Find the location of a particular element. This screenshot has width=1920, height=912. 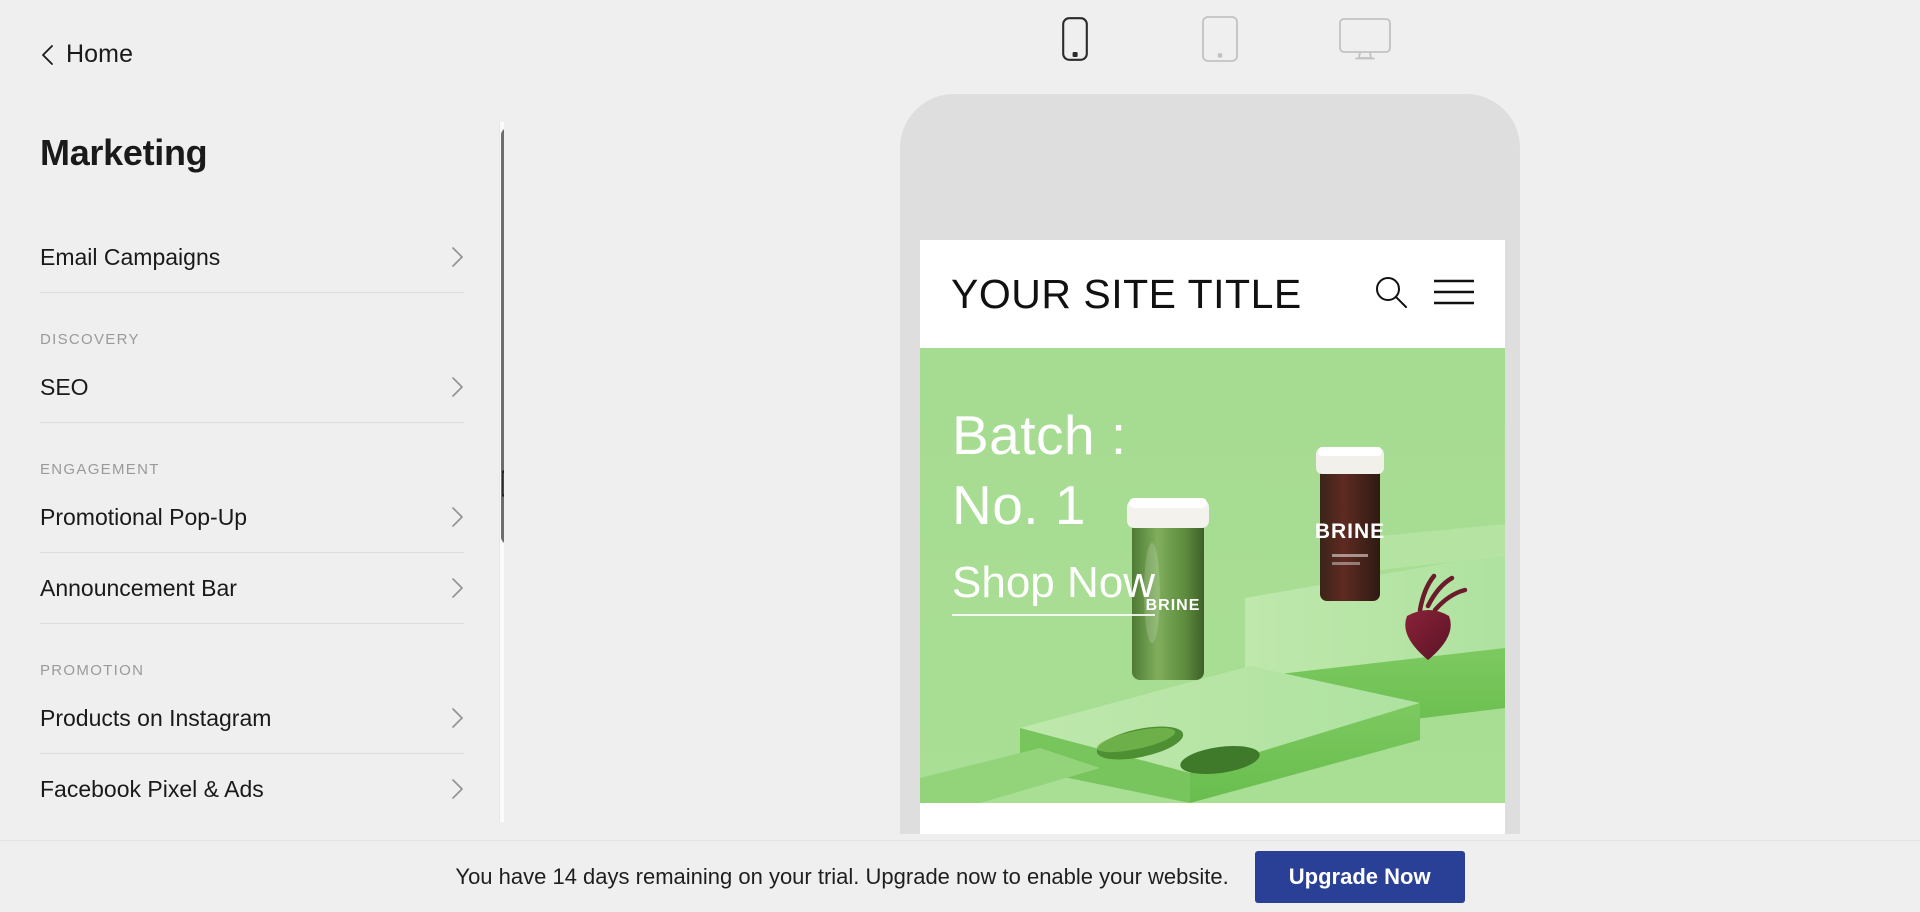

device-toggle-mobile is located at coordinates (1075, 41).